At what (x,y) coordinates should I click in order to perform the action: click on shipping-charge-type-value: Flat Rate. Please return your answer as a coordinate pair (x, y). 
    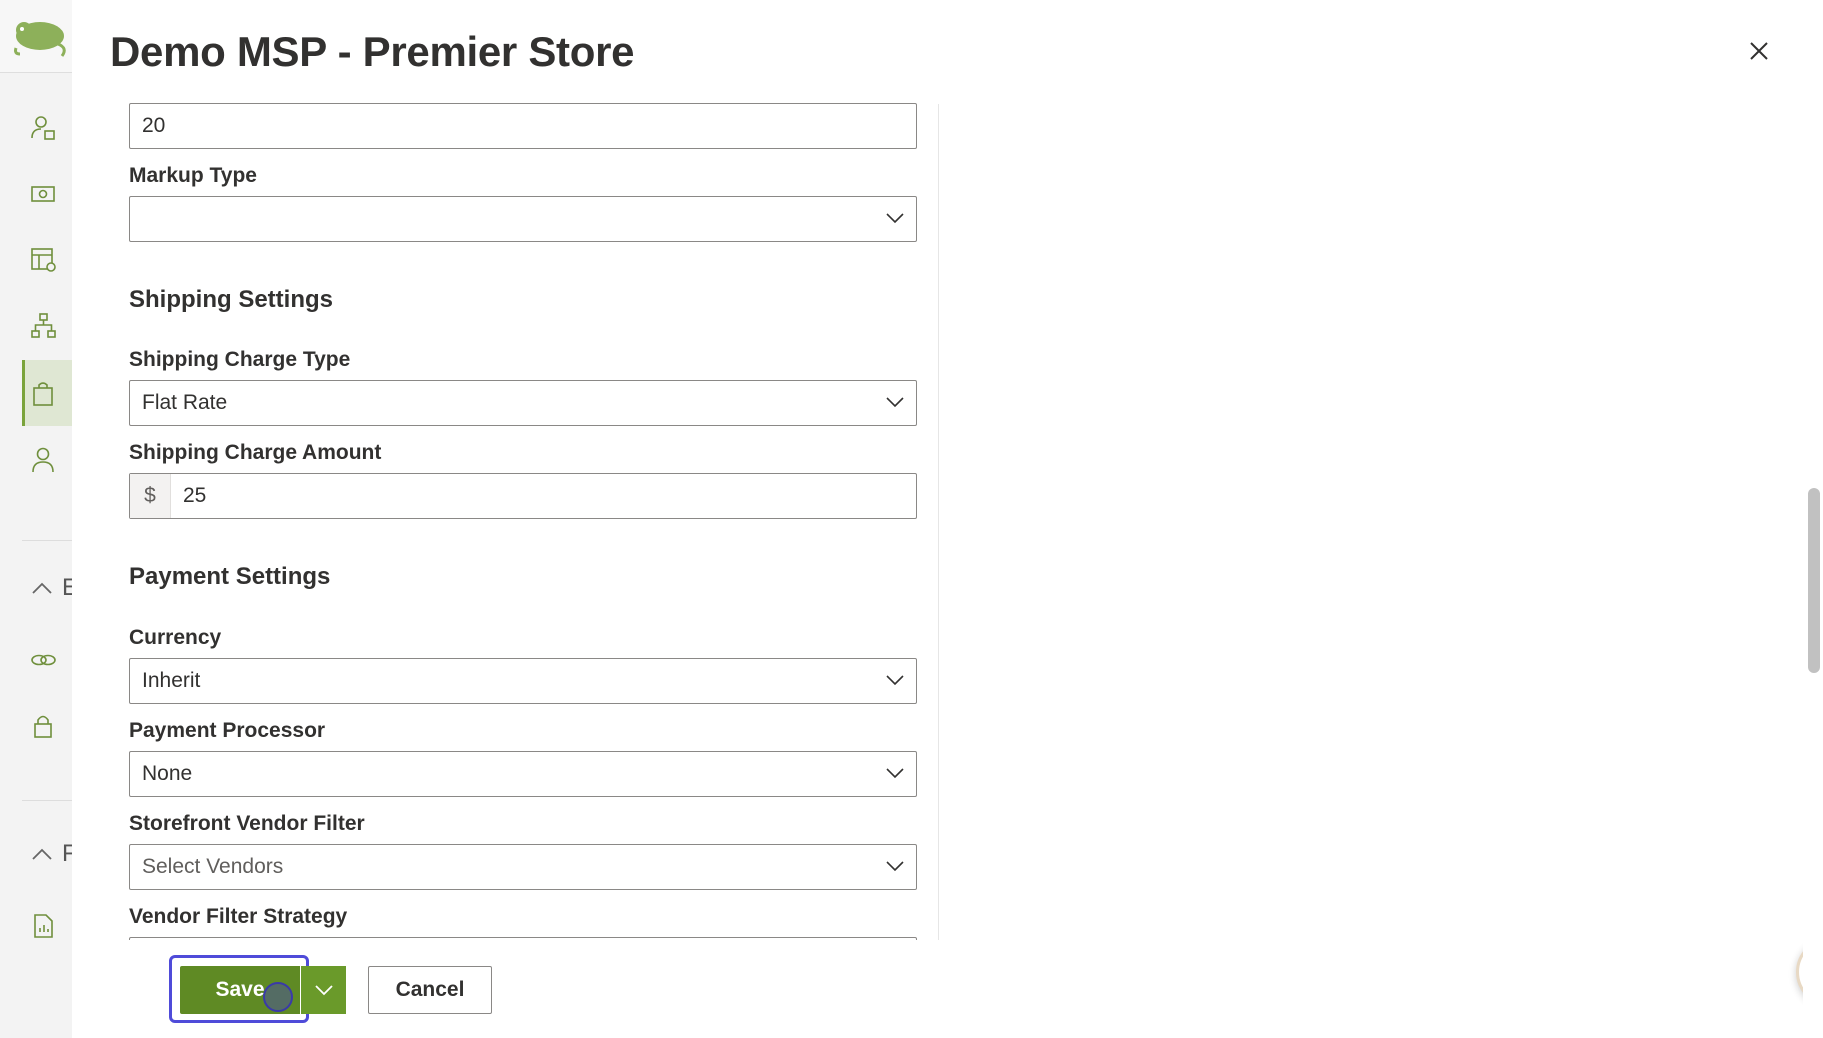
    Looking at the image, I should click on (185, 402).